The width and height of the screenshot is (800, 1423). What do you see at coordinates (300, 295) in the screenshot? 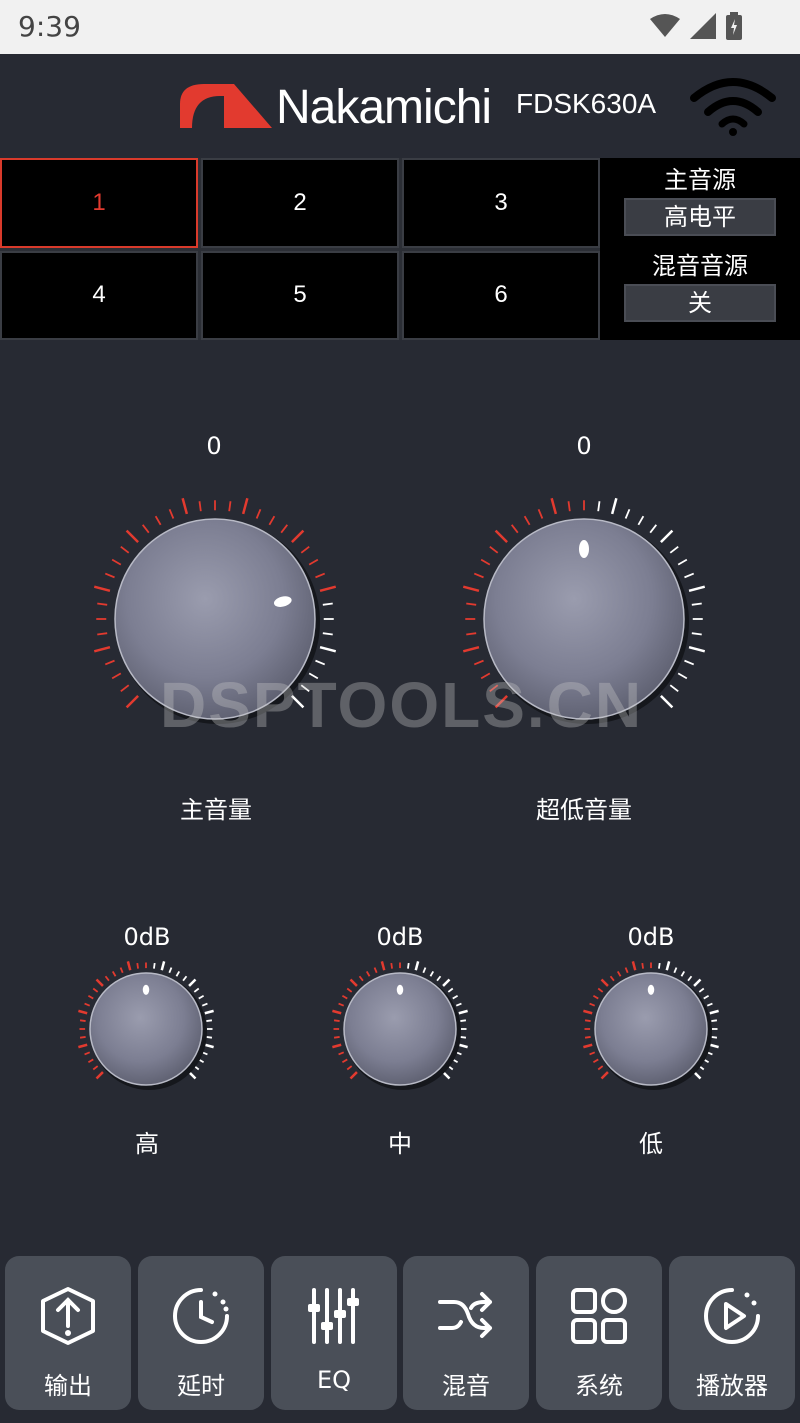
I see `preset-button-5: 5` at bounding box center [300, 295].